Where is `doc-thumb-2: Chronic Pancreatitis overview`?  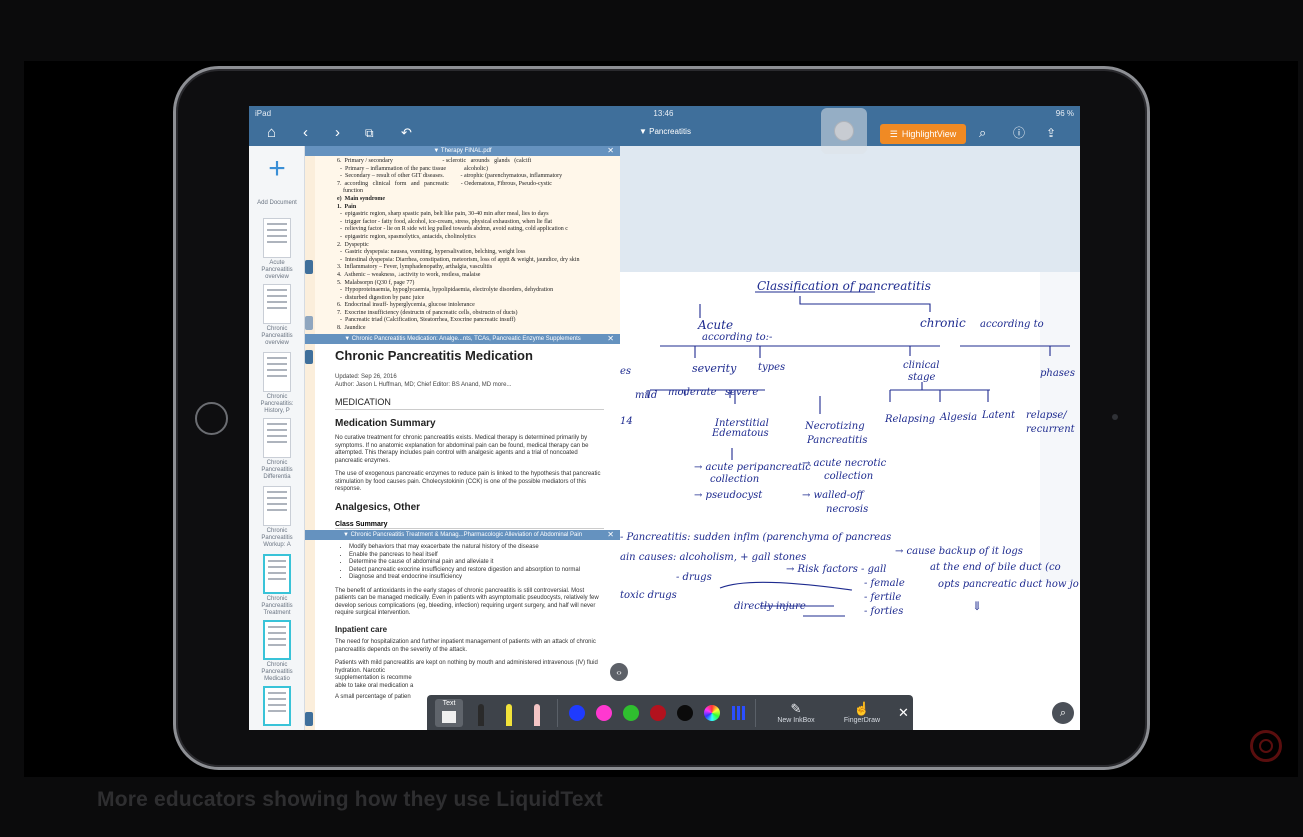 doc-thumb-2: Chronic Pancreatitis overview is located at coordinates (277, 315).